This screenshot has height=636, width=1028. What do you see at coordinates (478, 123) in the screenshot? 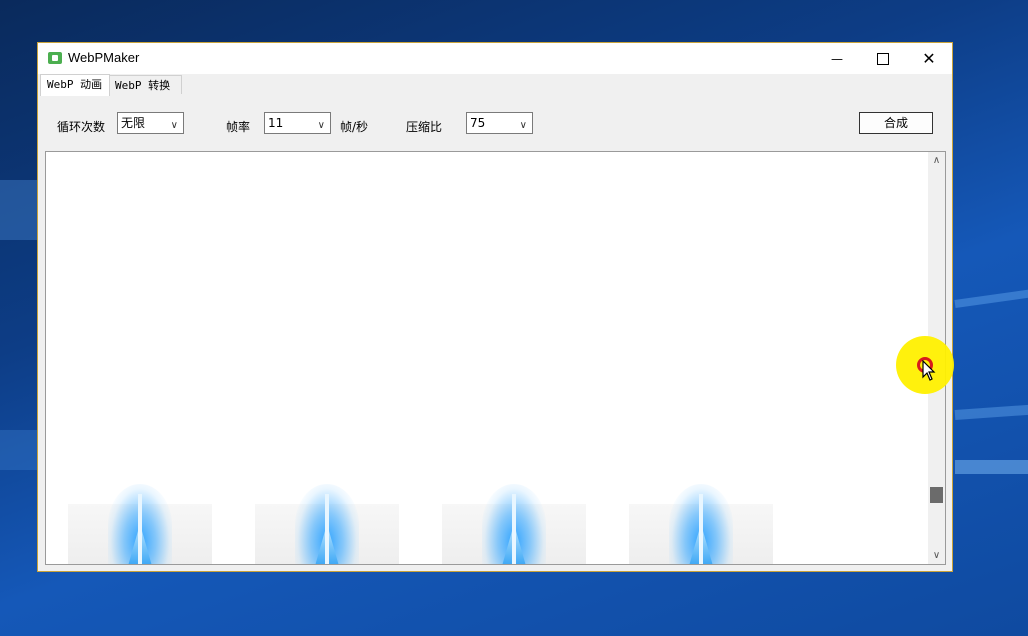
I see `compression-value: 75` at bounding box center [478, 123].